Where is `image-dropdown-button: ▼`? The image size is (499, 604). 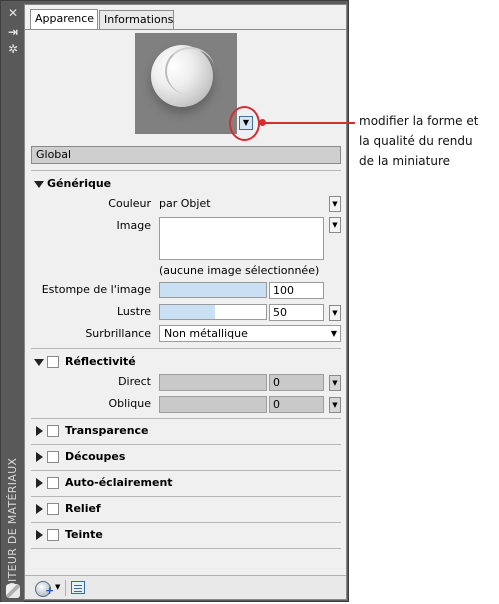 image-dropdown-button: ▼ is located at coordinates (335, 225).